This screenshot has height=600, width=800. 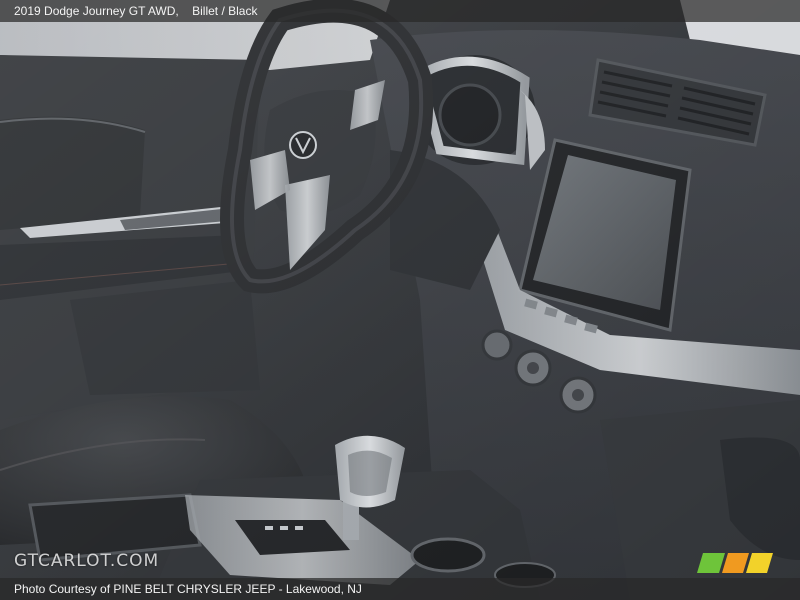 What do you see at coordinates (96, 11) in the screenshot?
I see `caption-title: 2019 Dodge Journey GT AWD,` at bounding box center [96, 11].